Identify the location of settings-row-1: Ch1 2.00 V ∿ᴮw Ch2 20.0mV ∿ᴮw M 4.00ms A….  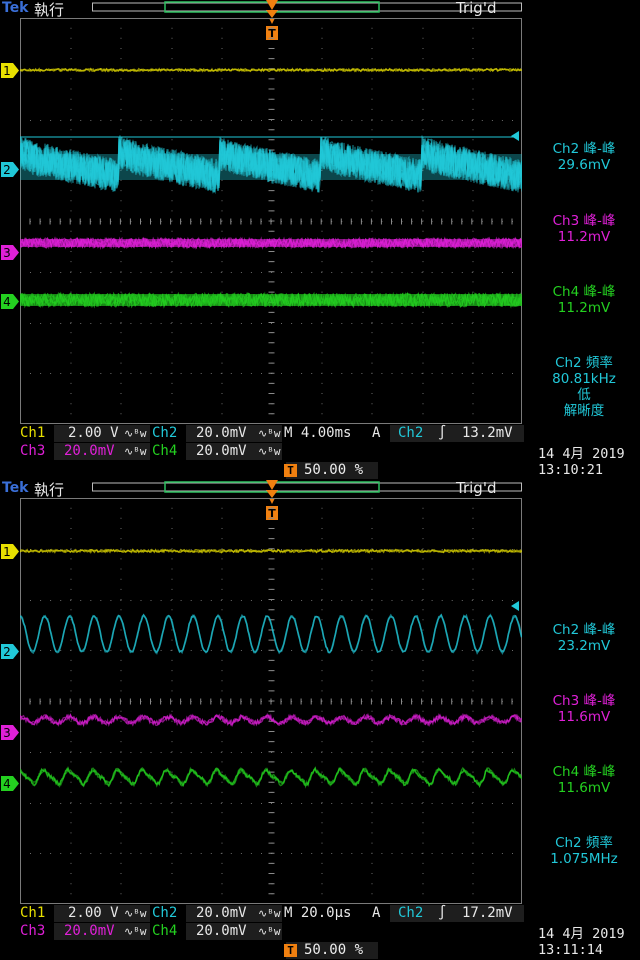
(265, 433).